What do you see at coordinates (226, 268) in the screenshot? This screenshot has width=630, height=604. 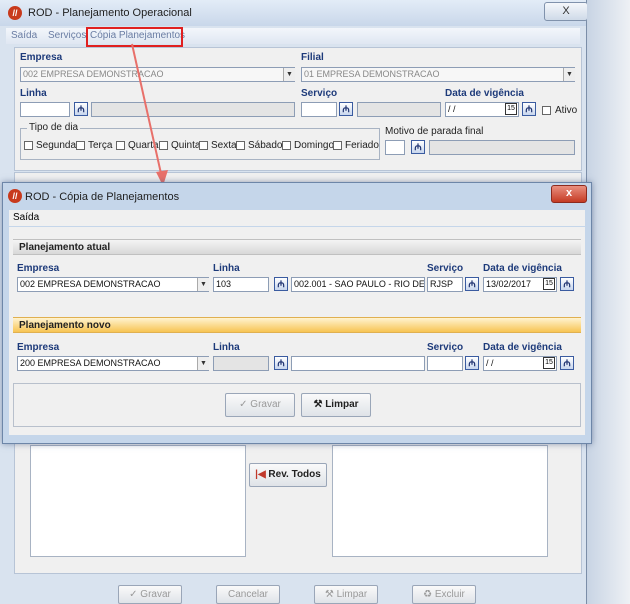 I see `atual-linha-label: Linha` at bounding box center [226, 268].